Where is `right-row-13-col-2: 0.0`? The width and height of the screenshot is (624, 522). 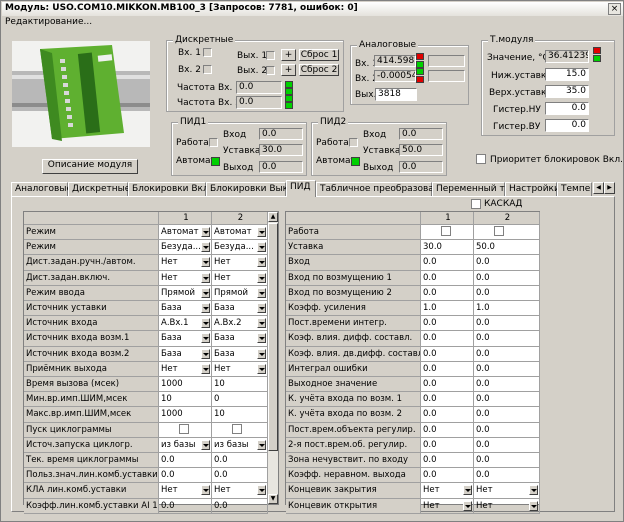
right-row-13-col-2: 0.0 is located at coordinates (507, 430).